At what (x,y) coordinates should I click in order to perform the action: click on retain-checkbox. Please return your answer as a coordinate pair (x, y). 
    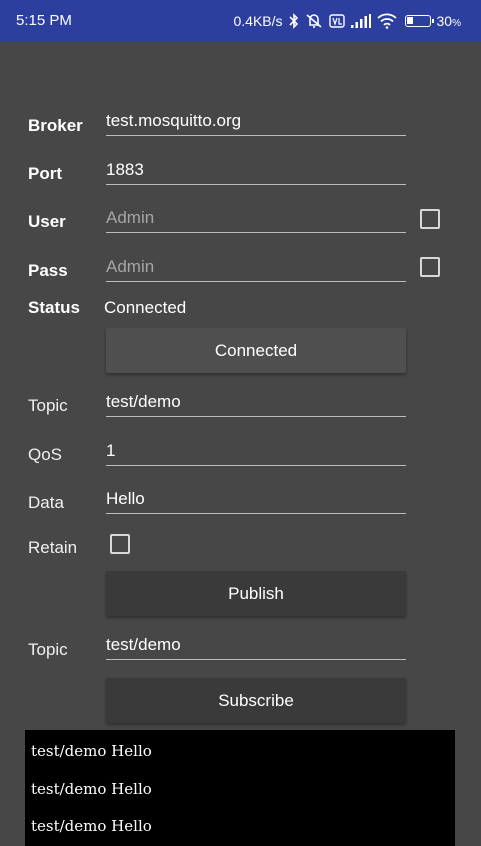
    Looking at the image, I should click on (120, 544).